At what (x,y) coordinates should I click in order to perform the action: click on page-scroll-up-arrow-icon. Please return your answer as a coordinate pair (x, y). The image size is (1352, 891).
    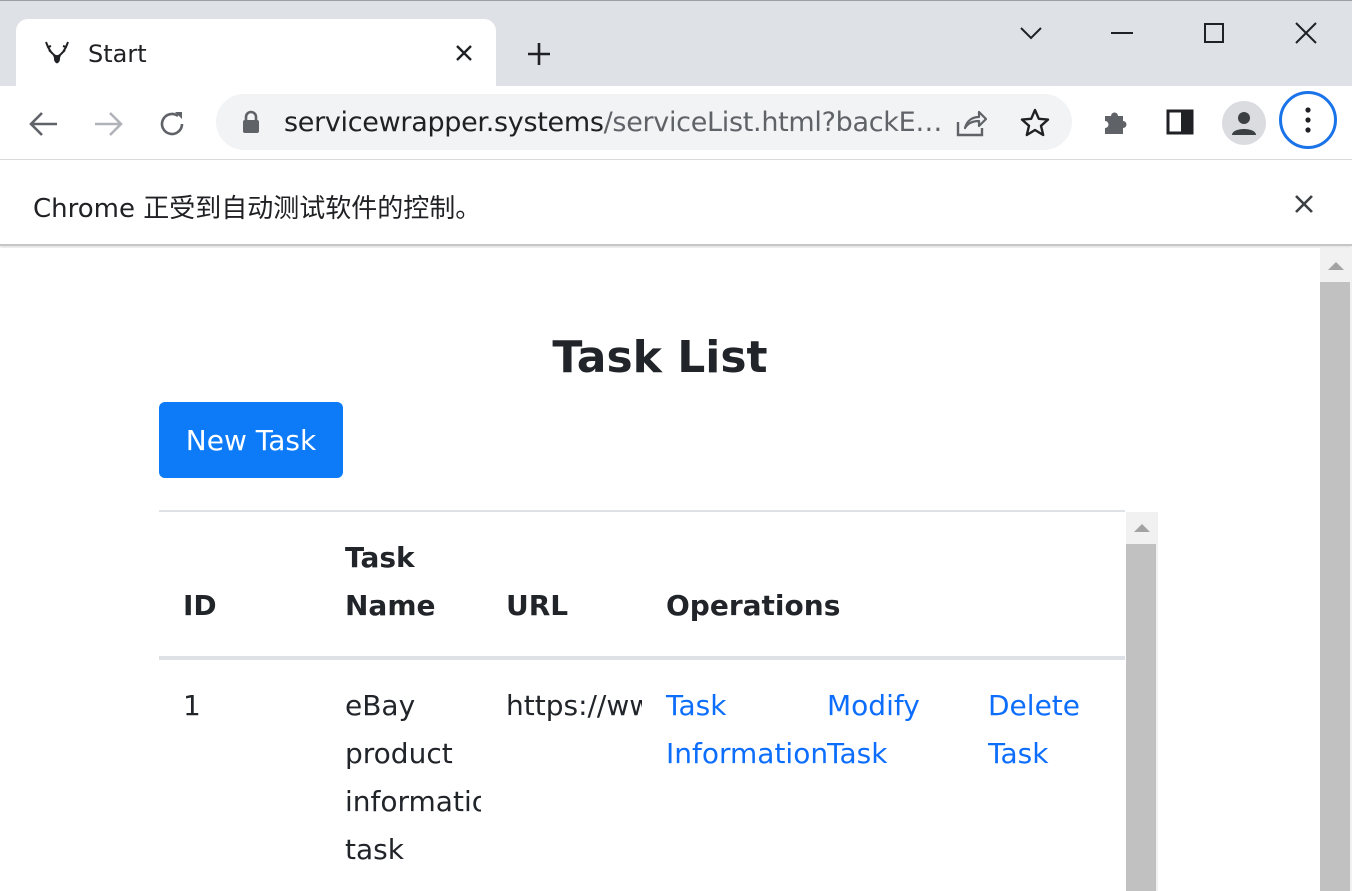
    Looking at the image, I should click on (1336, 266).